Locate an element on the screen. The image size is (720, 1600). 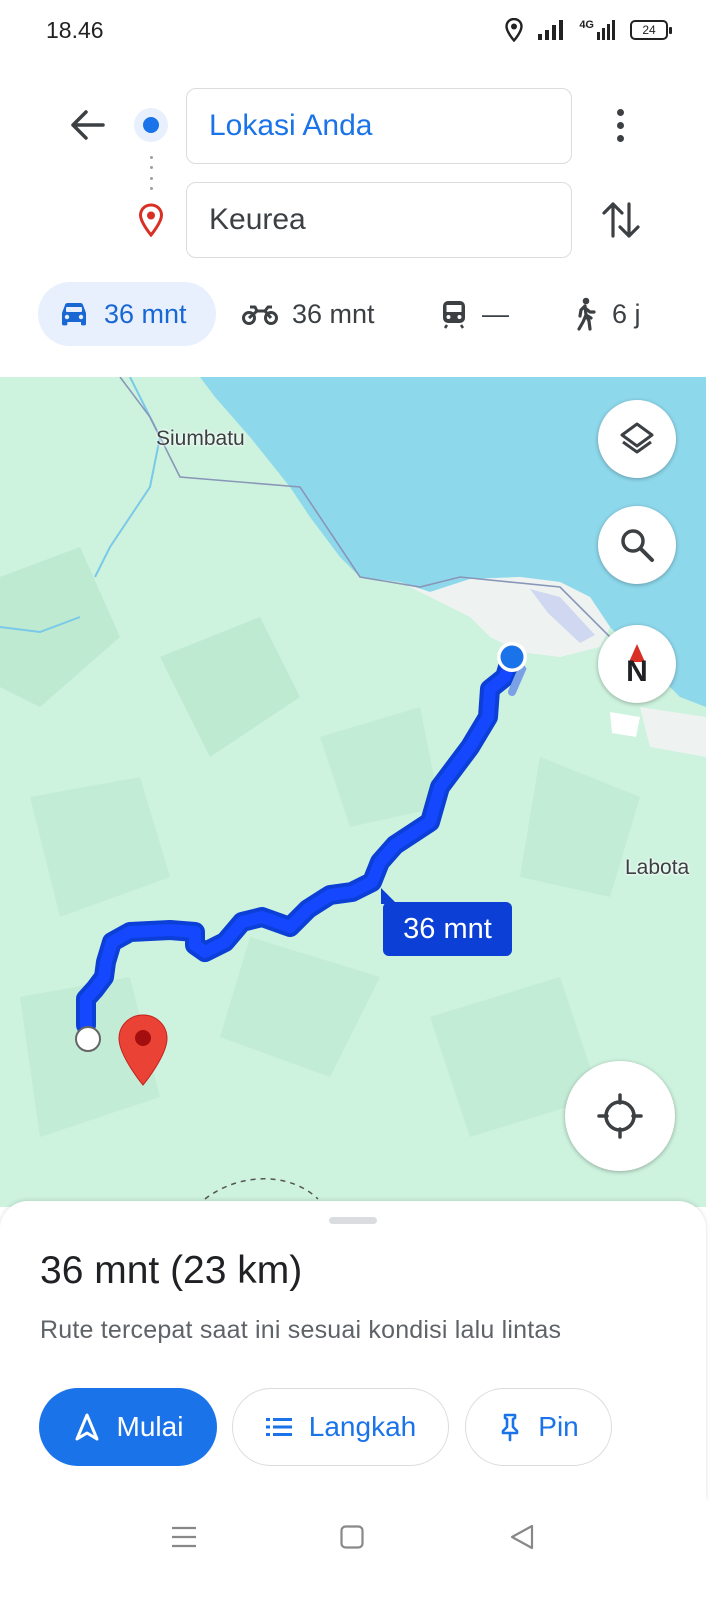
search-along-route-button is located at coordinates (637, 545).